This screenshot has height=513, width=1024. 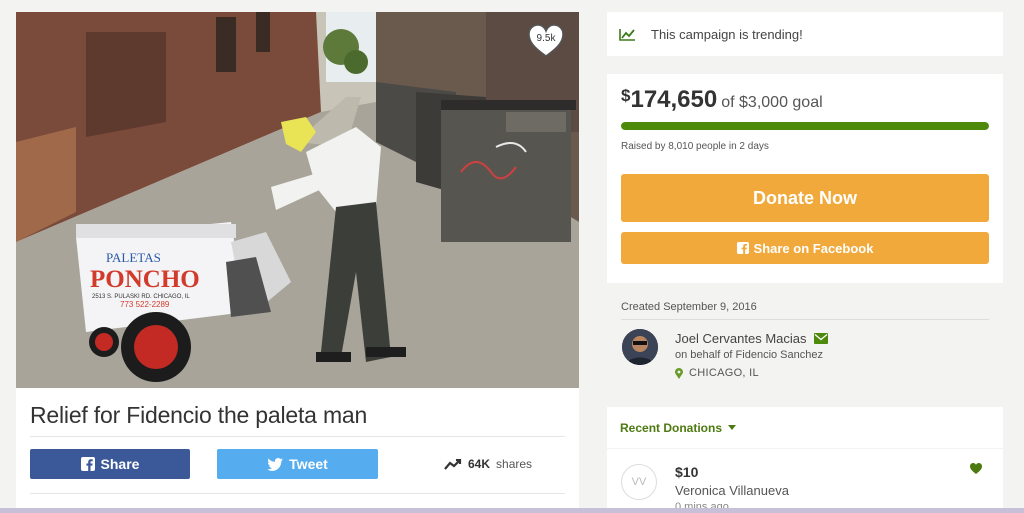 I want to click on caret-down-icon, so click(x=732, y=427).